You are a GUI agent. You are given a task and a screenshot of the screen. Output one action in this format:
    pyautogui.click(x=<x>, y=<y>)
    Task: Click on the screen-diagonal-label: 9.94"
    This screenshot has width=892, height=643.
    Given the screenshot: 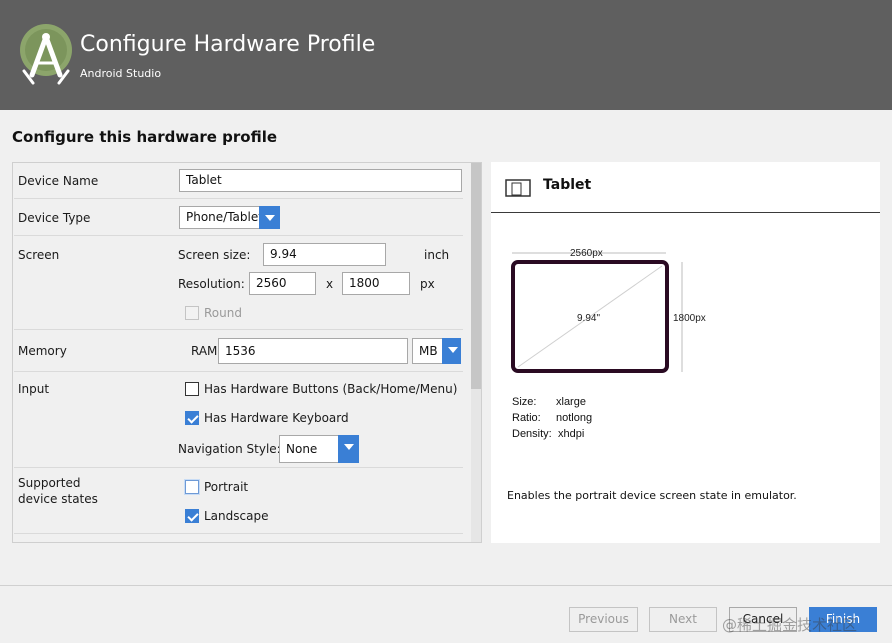 What is the action you would take?
    pyautogui.click(x=589, y=318)
    